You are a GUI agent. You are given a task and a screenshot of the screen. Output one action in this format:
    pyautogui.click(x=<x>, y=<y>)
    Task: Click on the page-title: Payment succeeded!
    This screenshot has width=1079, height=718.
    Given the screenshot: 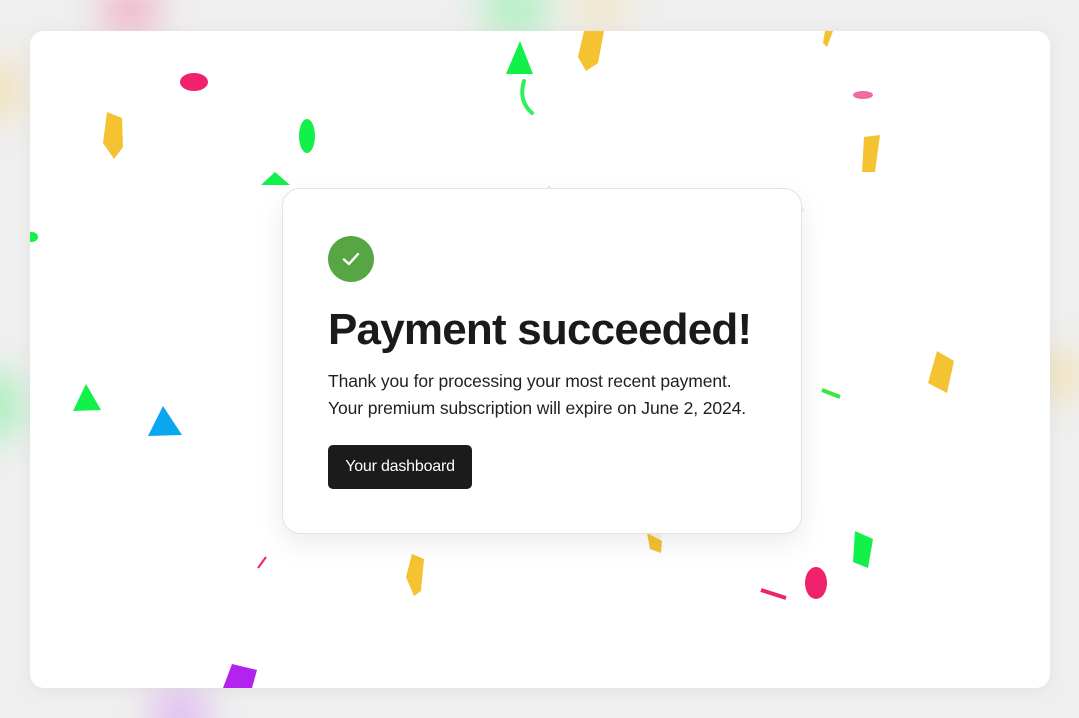 What is the action you would take?
    pyautogui.click(x=540, y=329)
    